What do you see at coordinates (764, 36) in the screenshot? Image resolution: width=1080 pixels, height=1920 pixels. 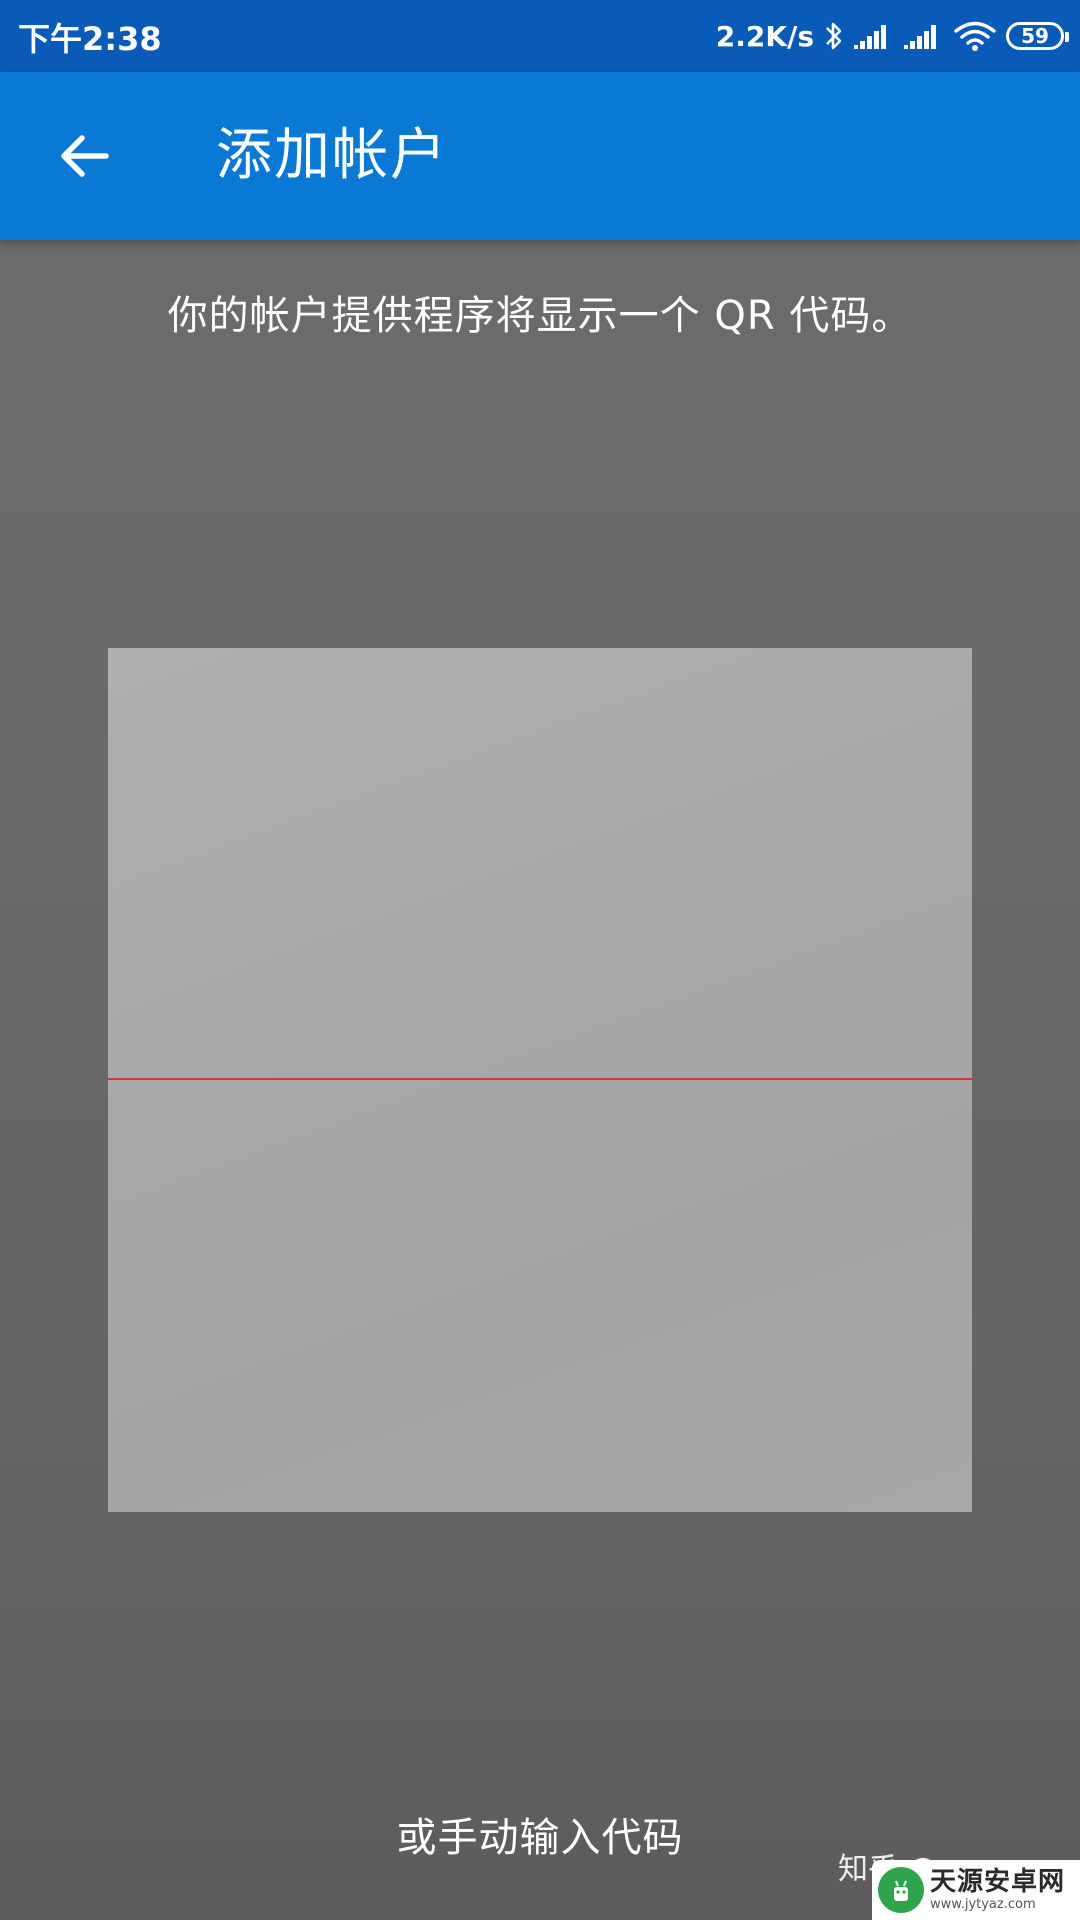 I see `network-speed: 2.2K/s` at bounding box center [764, 36].